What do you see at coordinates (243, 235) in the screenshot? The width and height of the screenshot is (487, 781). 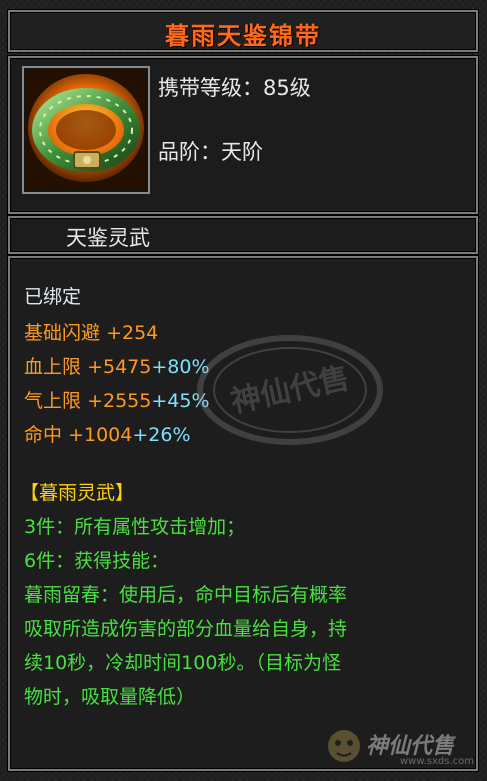 I see `set-name-panel: 天鉴灵武` at bounding box center [243, 235].